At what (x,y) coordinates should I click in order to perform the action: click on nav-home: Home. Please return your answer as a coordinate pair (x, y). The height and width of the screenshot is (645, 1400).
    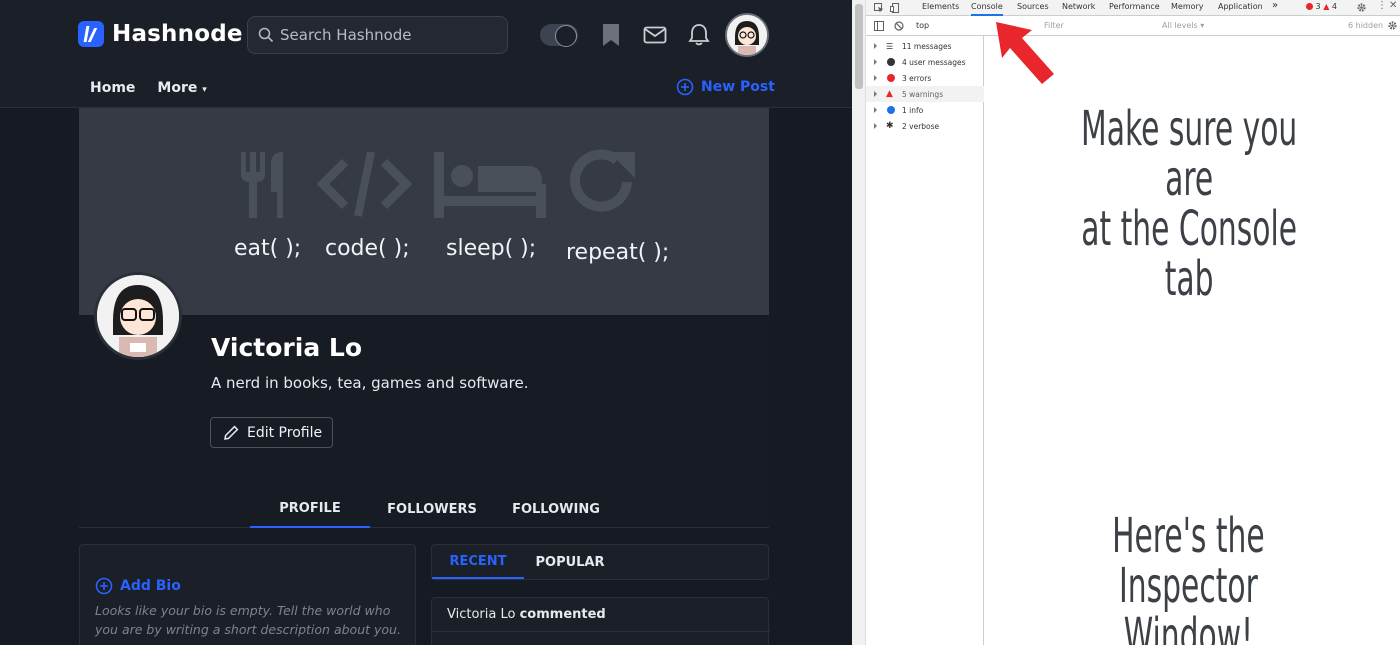
    Looking at the image, I should click on (112, 88).